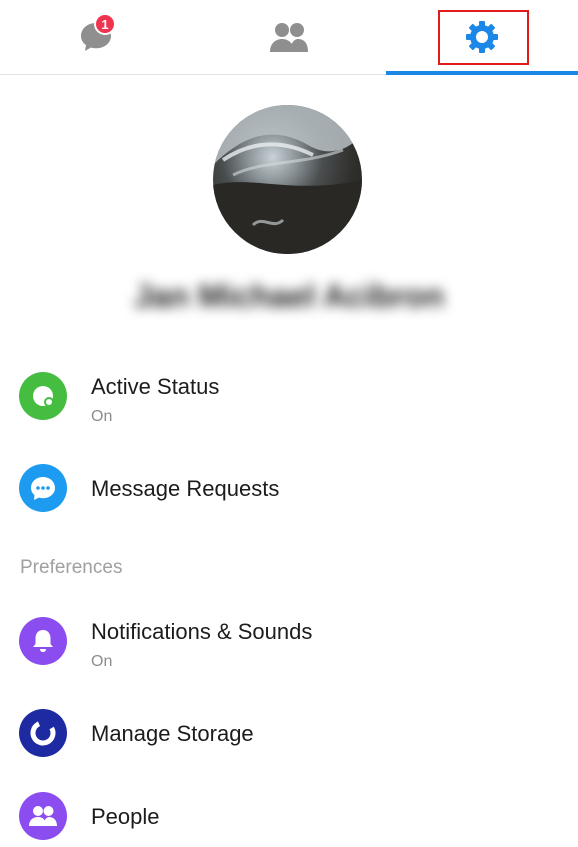  What do you see at coordinates (43, 641) in the screenshot?
I see `bell-icon` at bounding box center [43, 641].